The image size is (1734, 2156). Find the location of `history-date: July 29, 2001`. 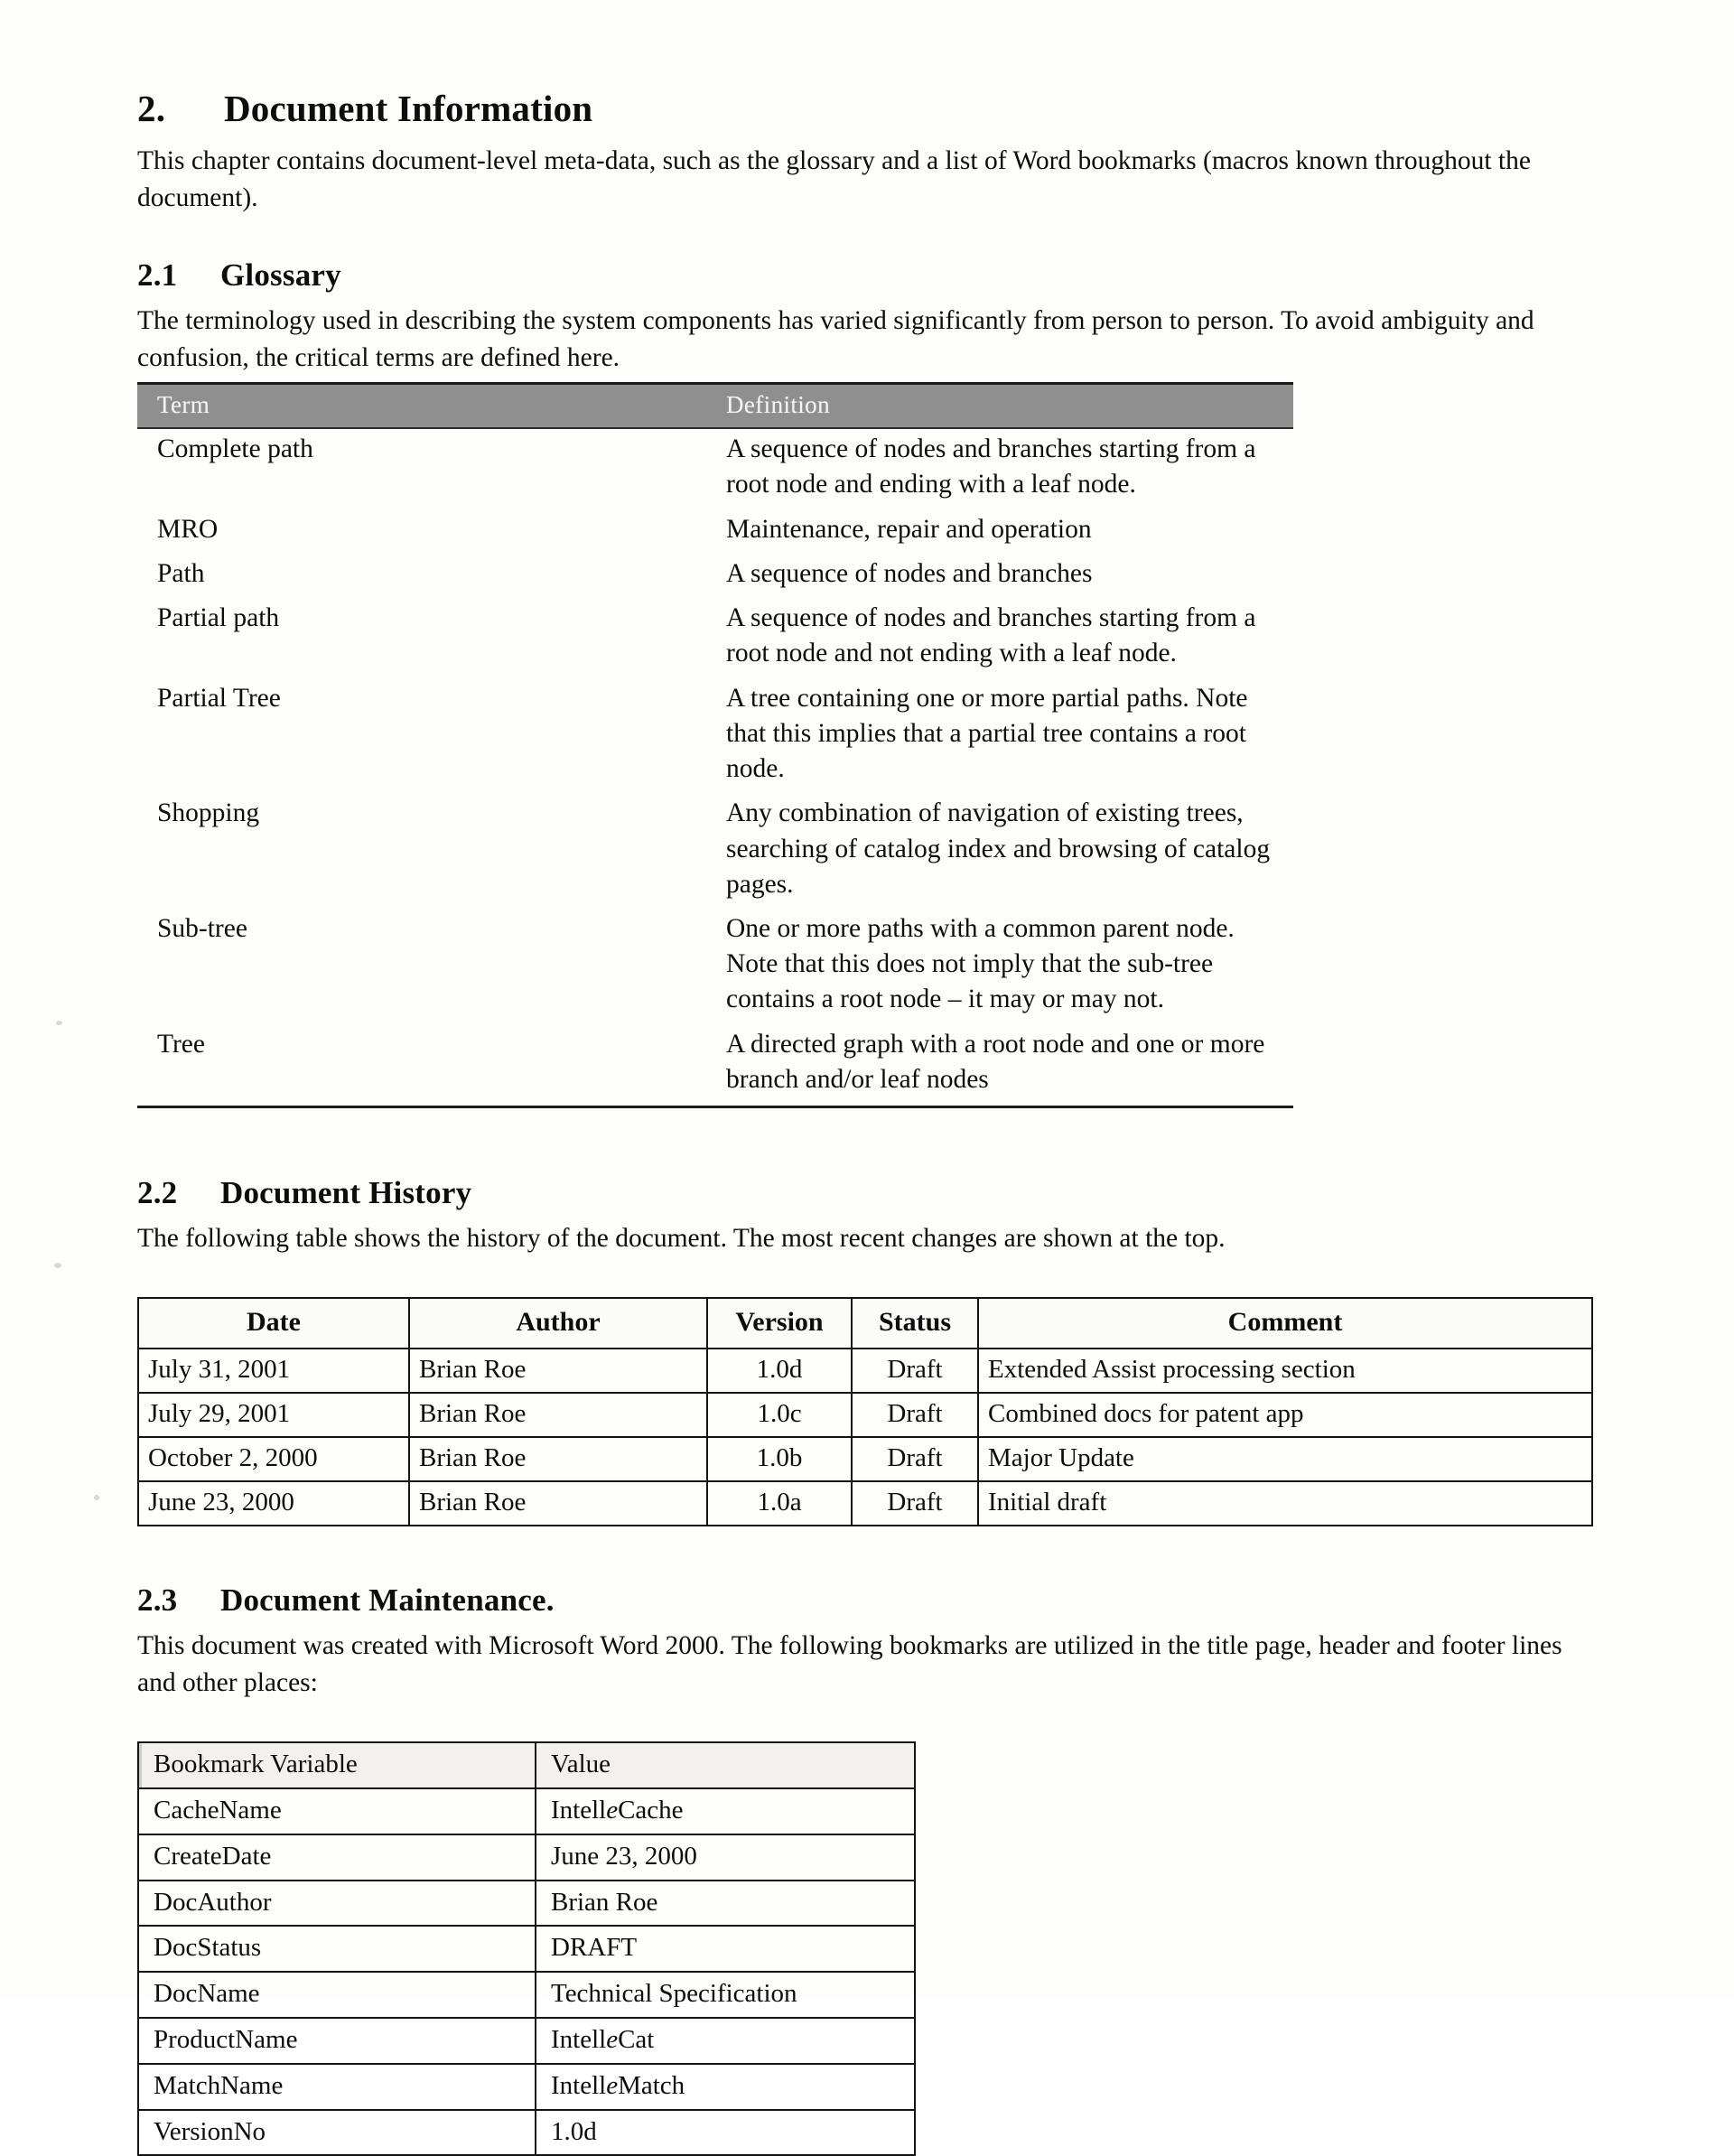

history-date: July 29, 2001 is located at coordinates (273, 1415).